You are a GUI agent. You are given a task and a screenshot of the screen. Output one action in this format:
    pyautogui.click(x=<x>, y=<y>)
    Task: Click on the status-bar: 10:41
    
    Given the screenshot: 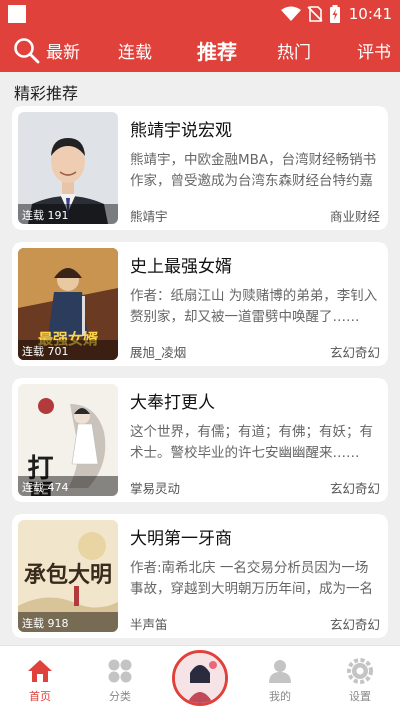 What is the action you would take?
    pyautogui.click(x=200, y=14)
    